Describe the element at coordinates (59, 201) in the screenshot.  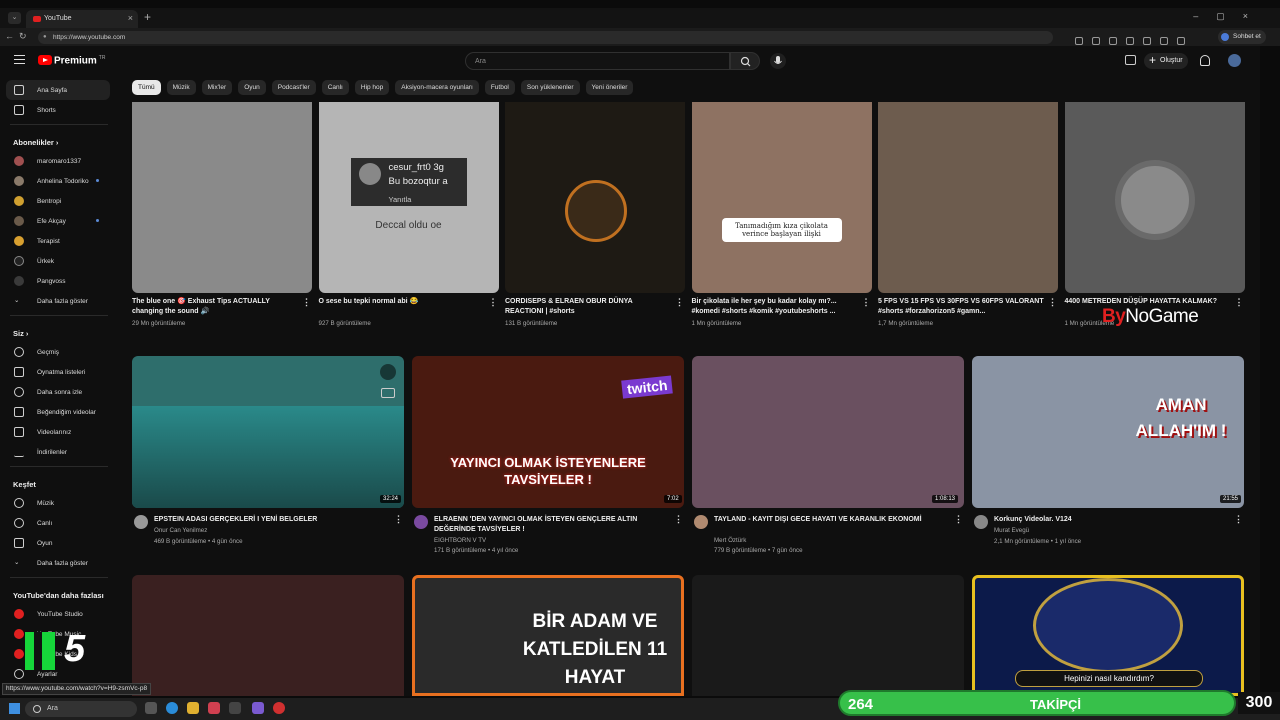
I see `sidebar-item-sub: Bentropi` at that location.